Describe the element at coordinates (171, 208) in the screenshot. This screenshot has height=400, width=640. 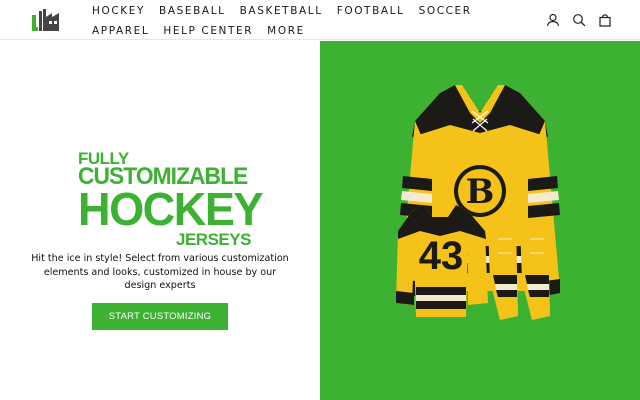
I see `headline-line-3: HOCKEY` at that location.